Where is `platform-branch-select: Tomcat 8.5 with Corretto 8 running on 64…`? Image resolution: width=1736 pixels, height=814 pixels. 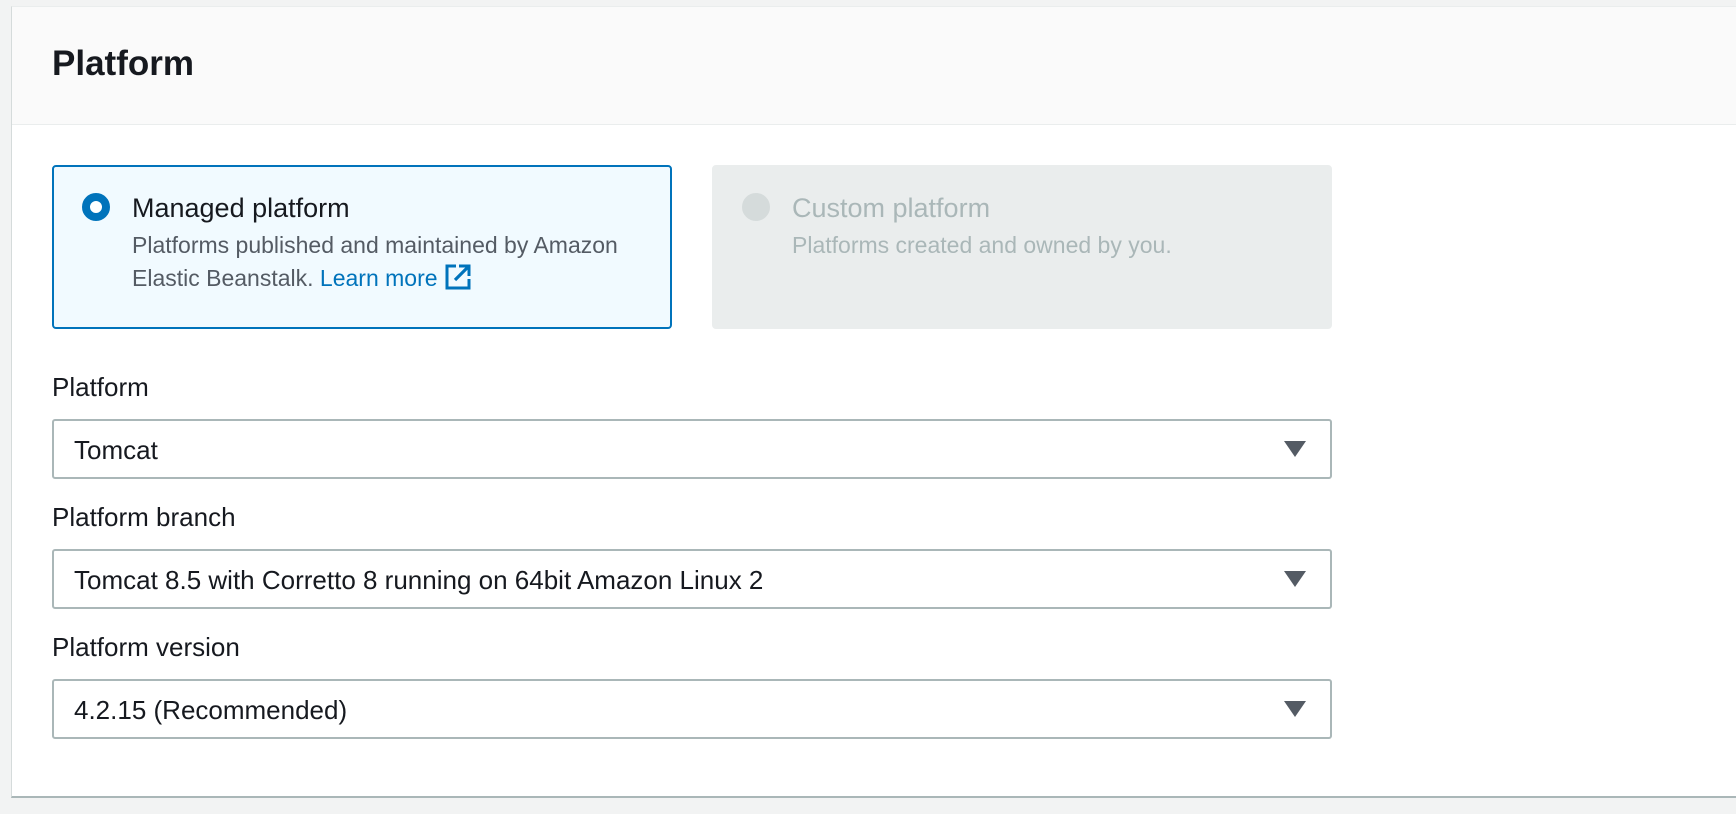
platform-branch-select: Tomcat 8.5 with Corretto 8 running on 64… is located at coordinates (692, 579).